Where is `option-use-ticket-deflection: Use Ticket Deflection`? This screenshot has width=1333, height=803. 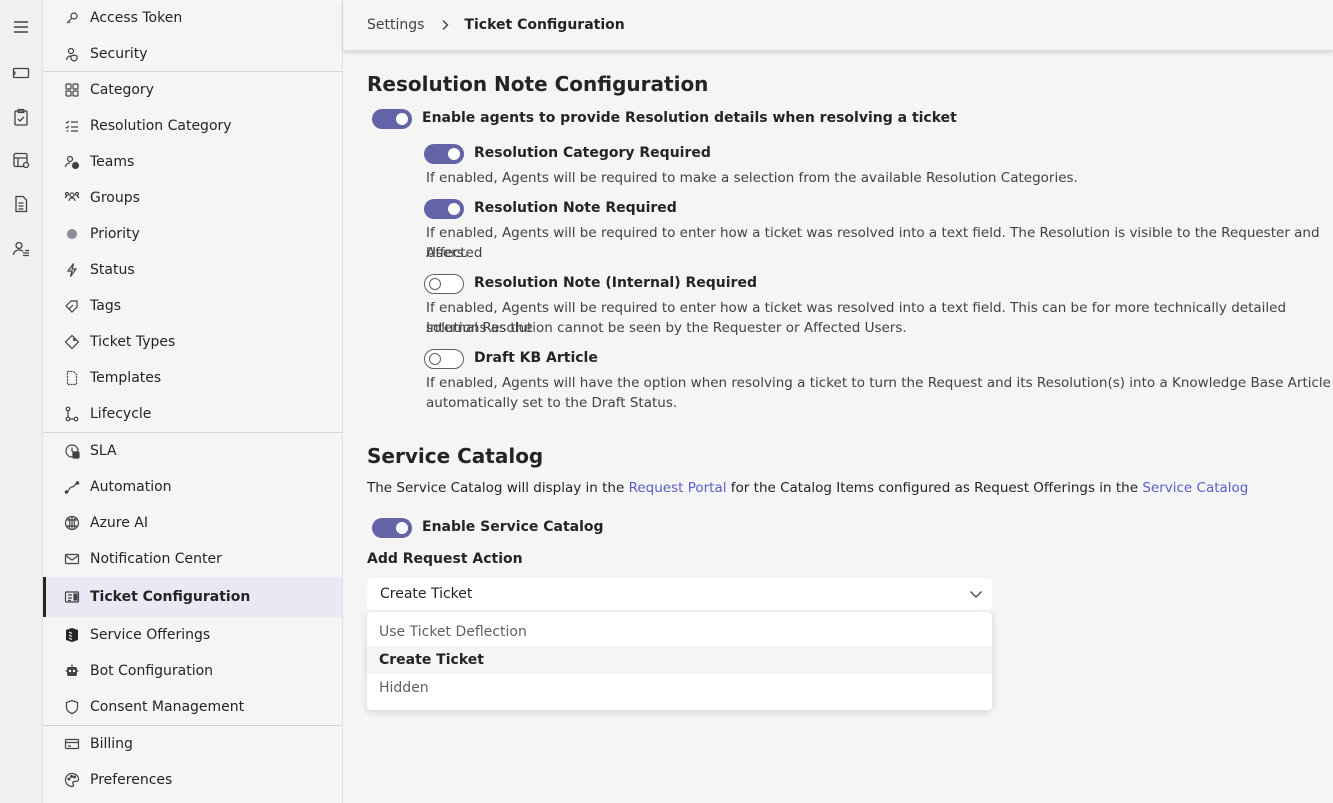
option-use-ticket-deflection: Use Ticket Deflection is located at coordinates (679, 632).